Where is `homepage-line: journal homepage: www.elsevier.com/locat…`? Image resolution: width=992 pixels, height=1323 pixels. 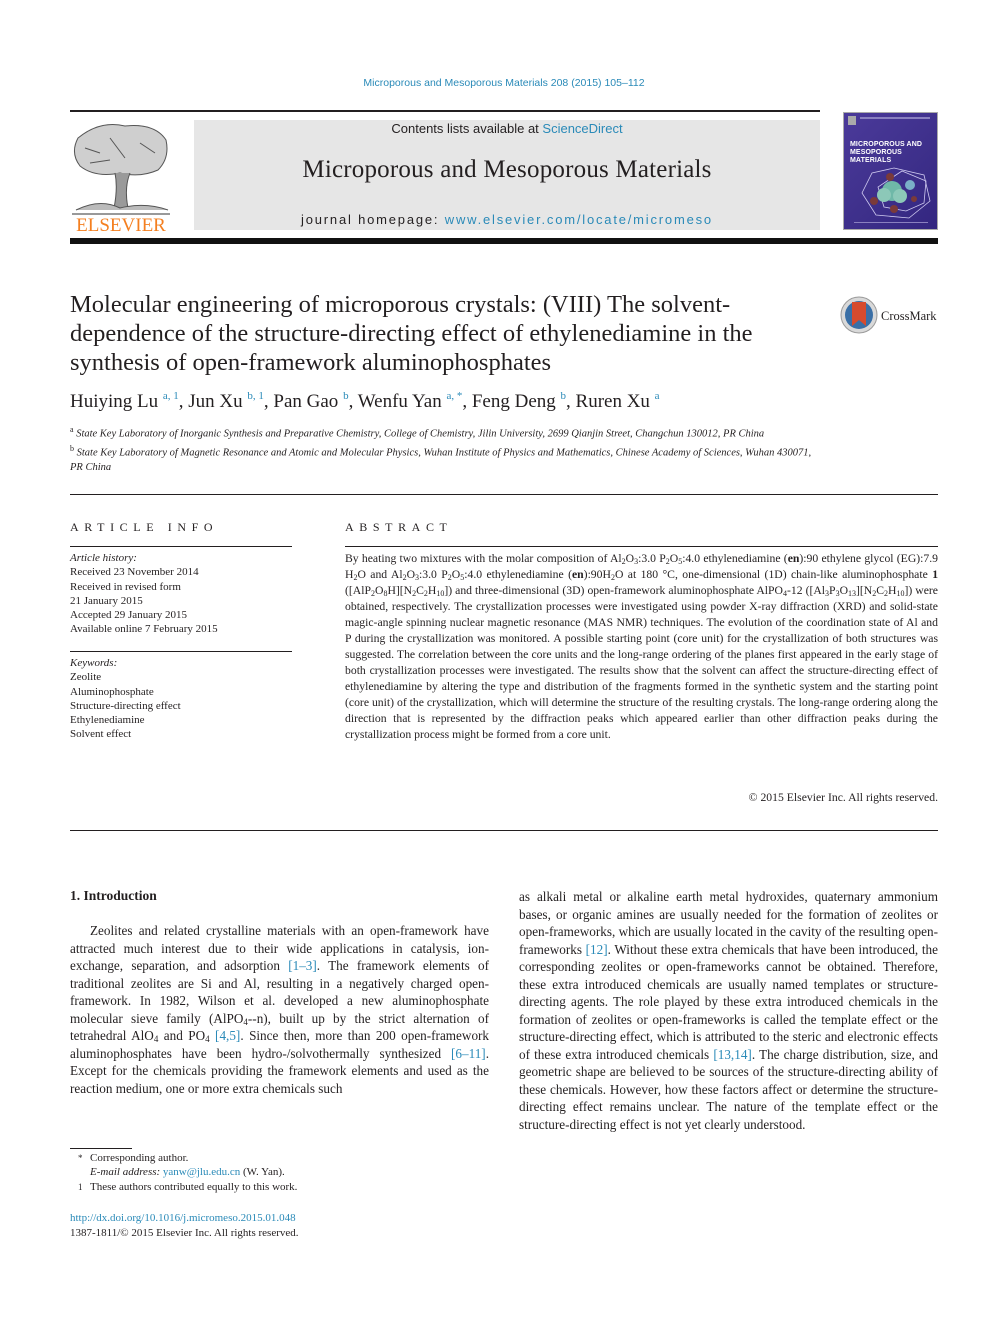 homepage-line: journal homepage: www.elsevier.com/locat… is located at coordinates (507, 219).